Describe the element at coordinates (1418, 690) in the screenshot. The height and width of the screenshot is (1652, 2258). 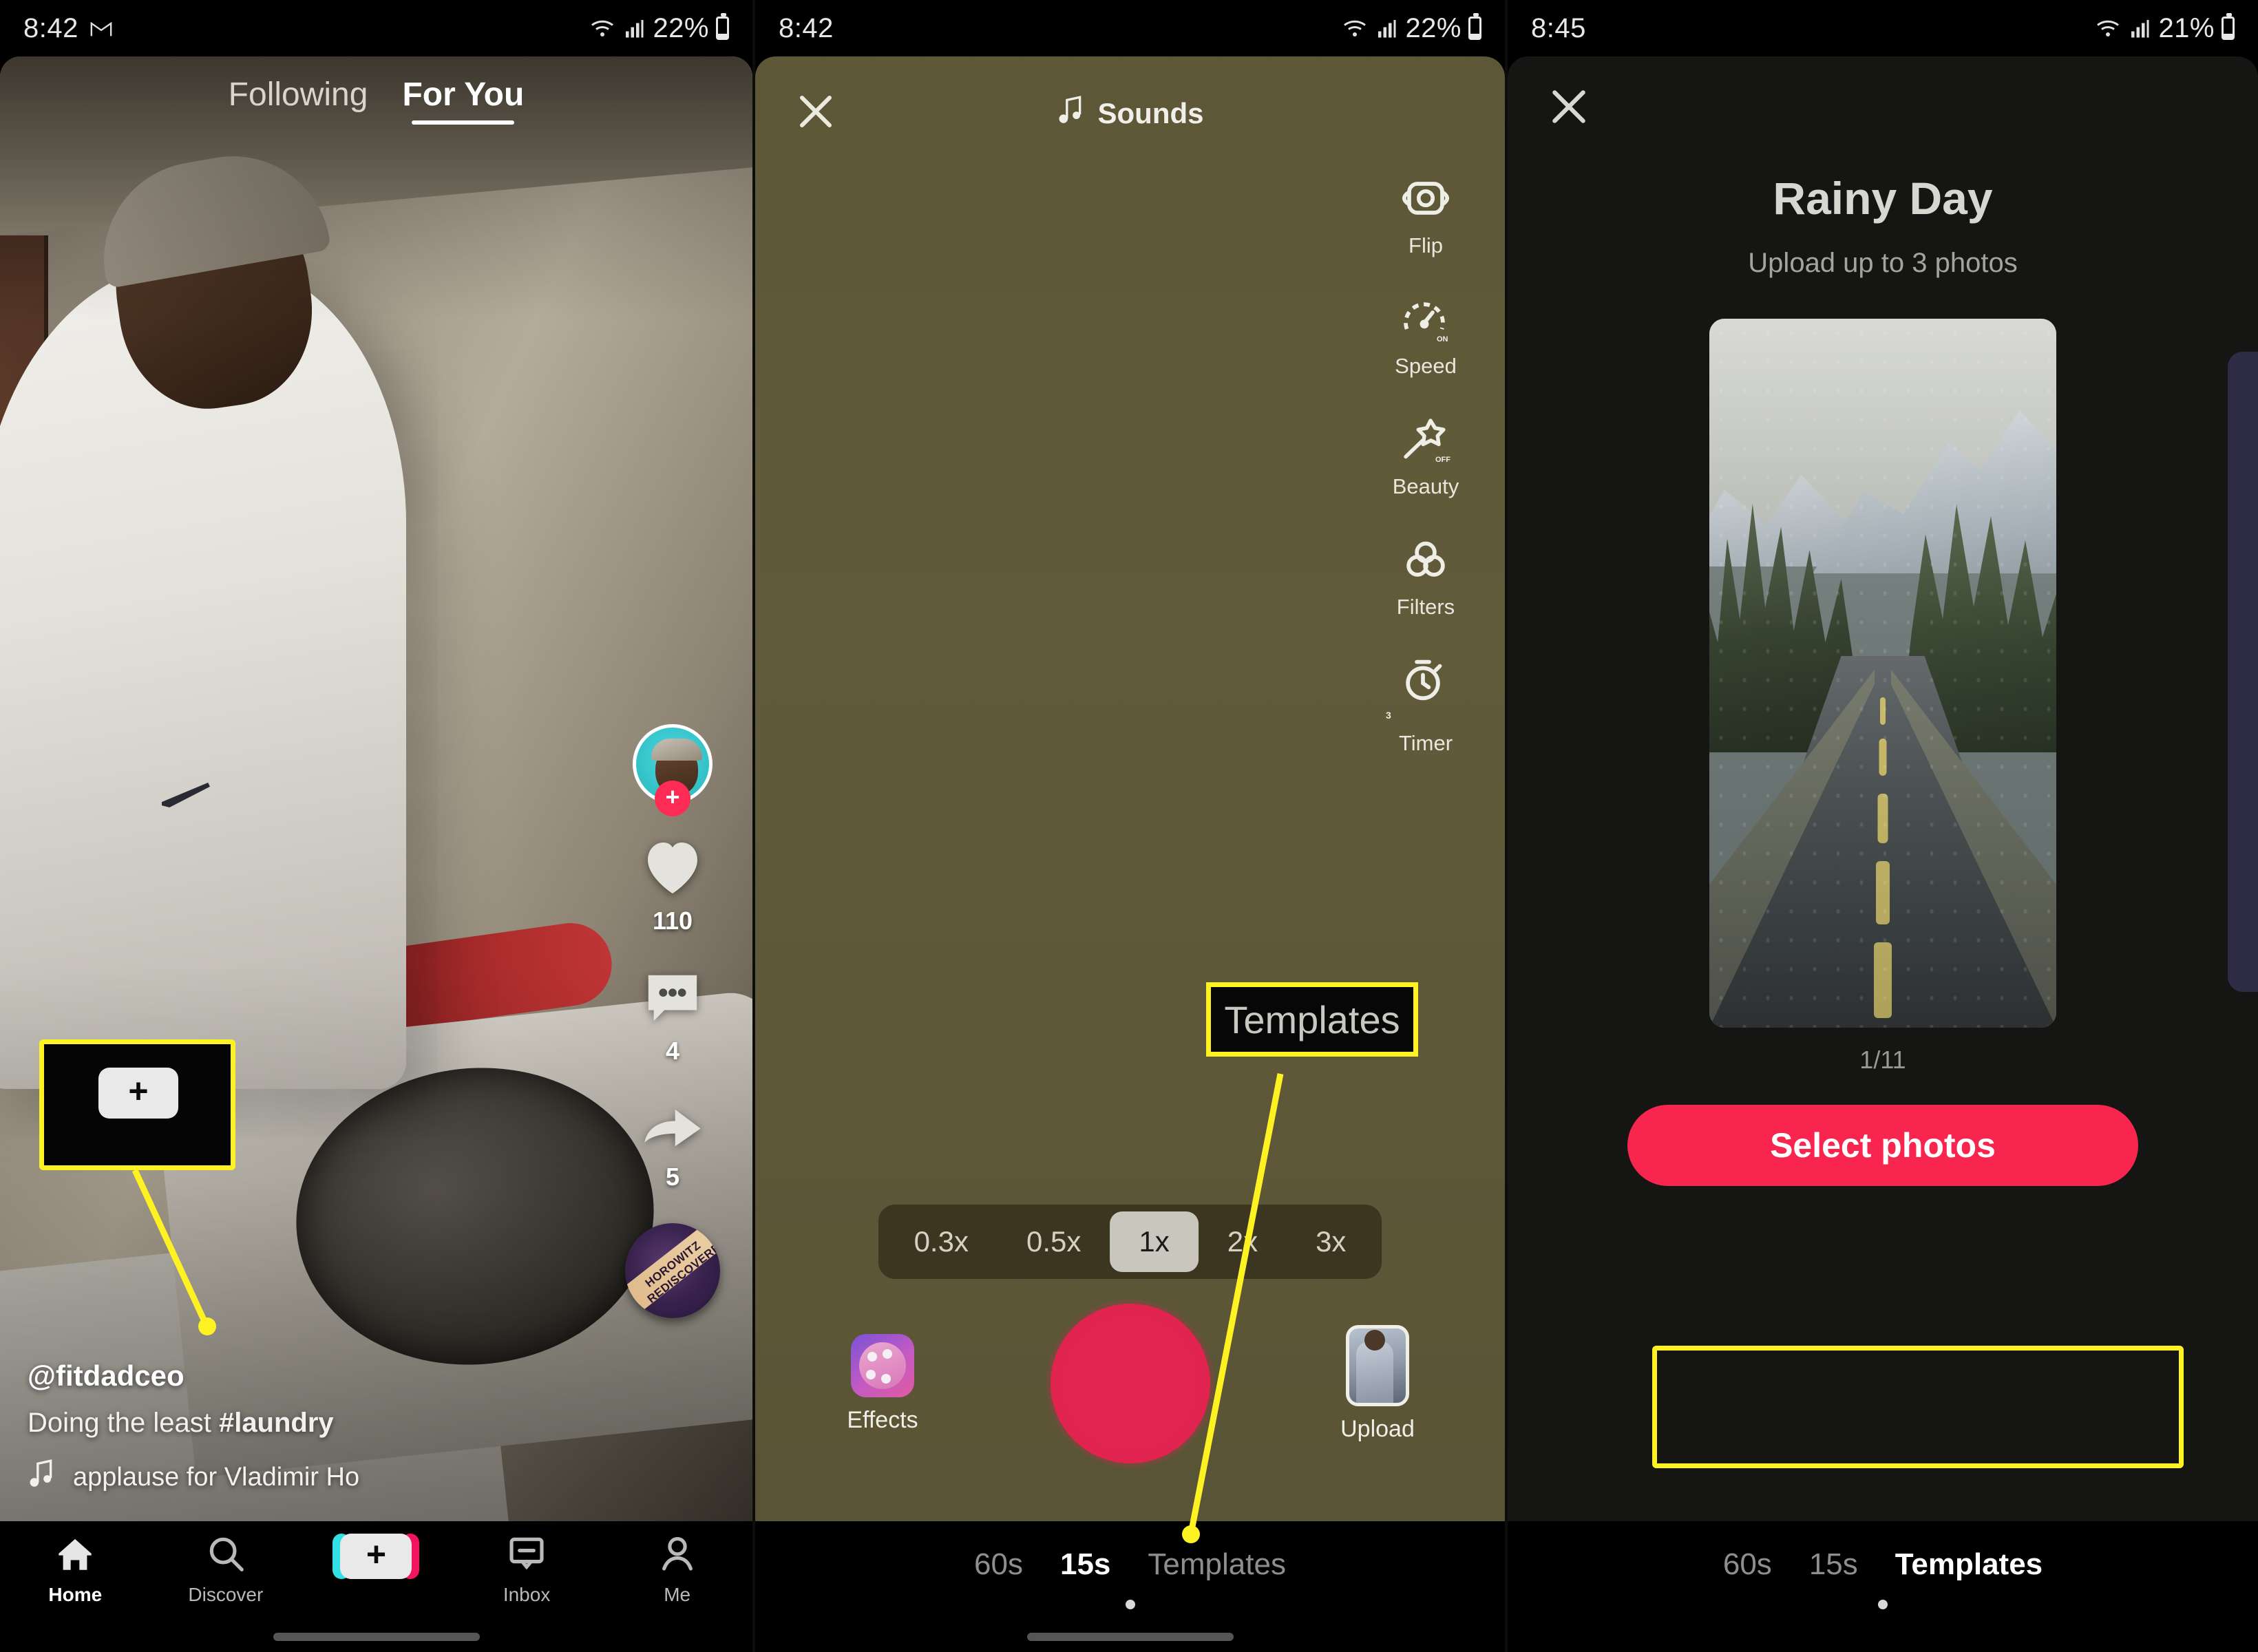
I see `timer-3-icon: 3` at that location.